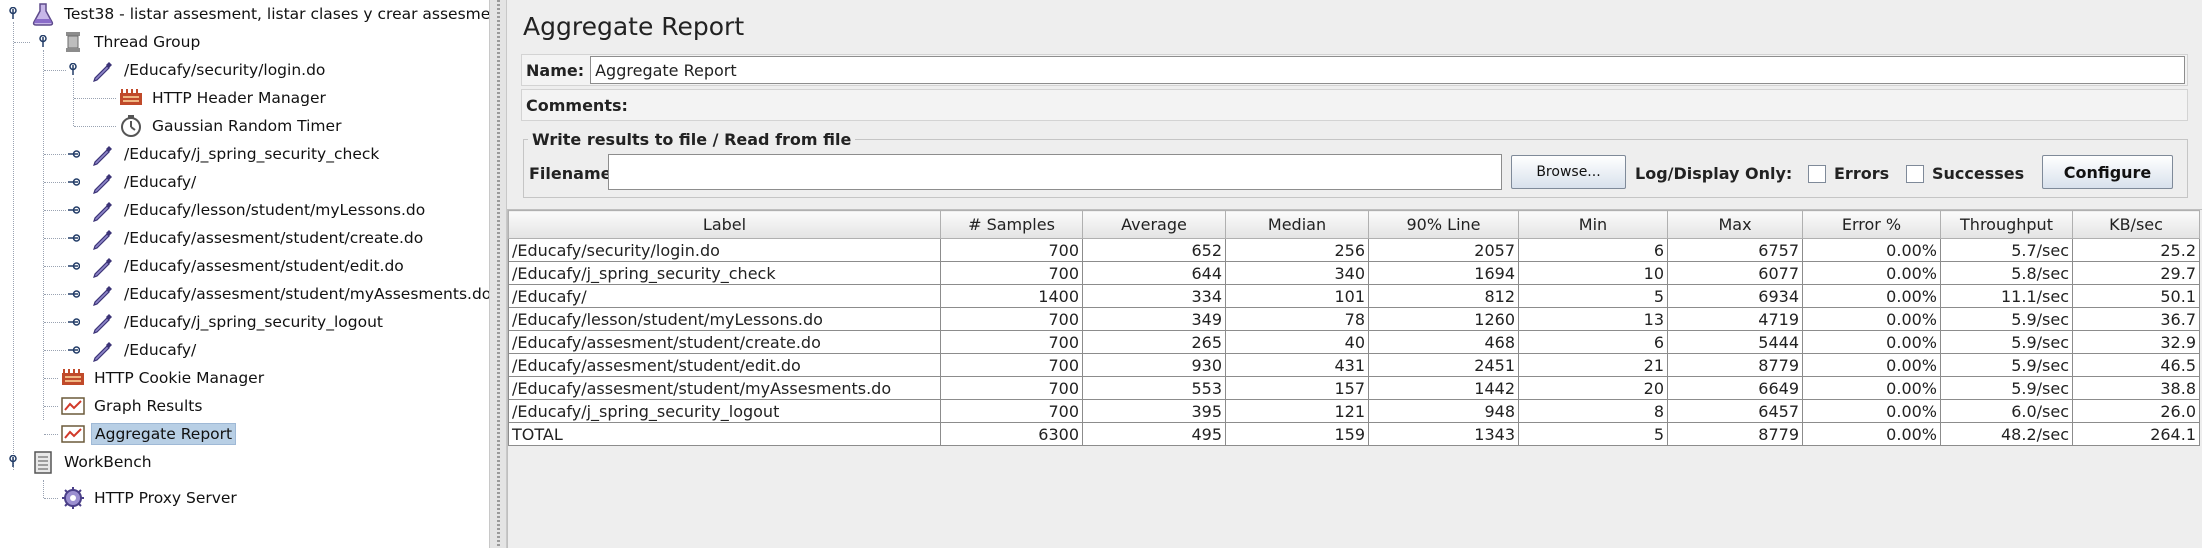 The width and height of the screenshot is (2202, 548). What do you see at coordinates (1593, 342) in the screenshot?
I see `table-cell: 6` at bounding box center [1593, 342].